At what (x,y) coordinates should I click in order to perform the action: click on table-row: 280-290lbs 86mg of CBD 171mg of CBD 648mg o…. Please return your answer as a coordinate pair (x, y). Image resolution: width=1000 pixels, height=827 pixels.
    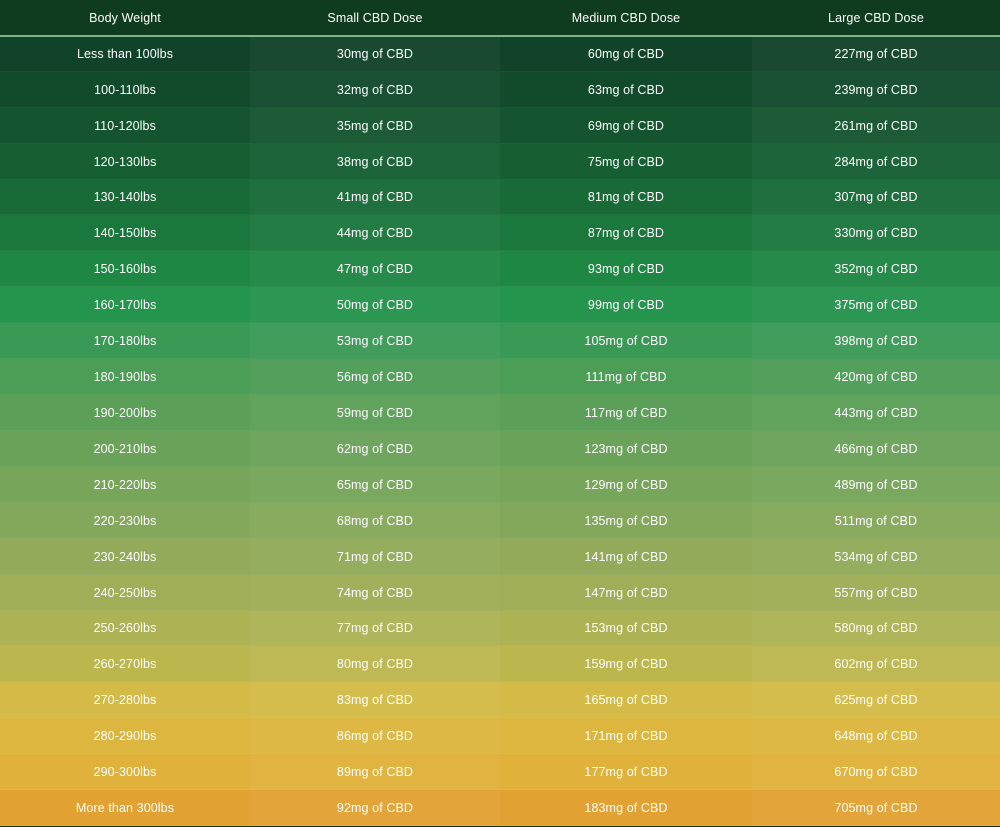
    Looking at the image, I should click on (500, 736).